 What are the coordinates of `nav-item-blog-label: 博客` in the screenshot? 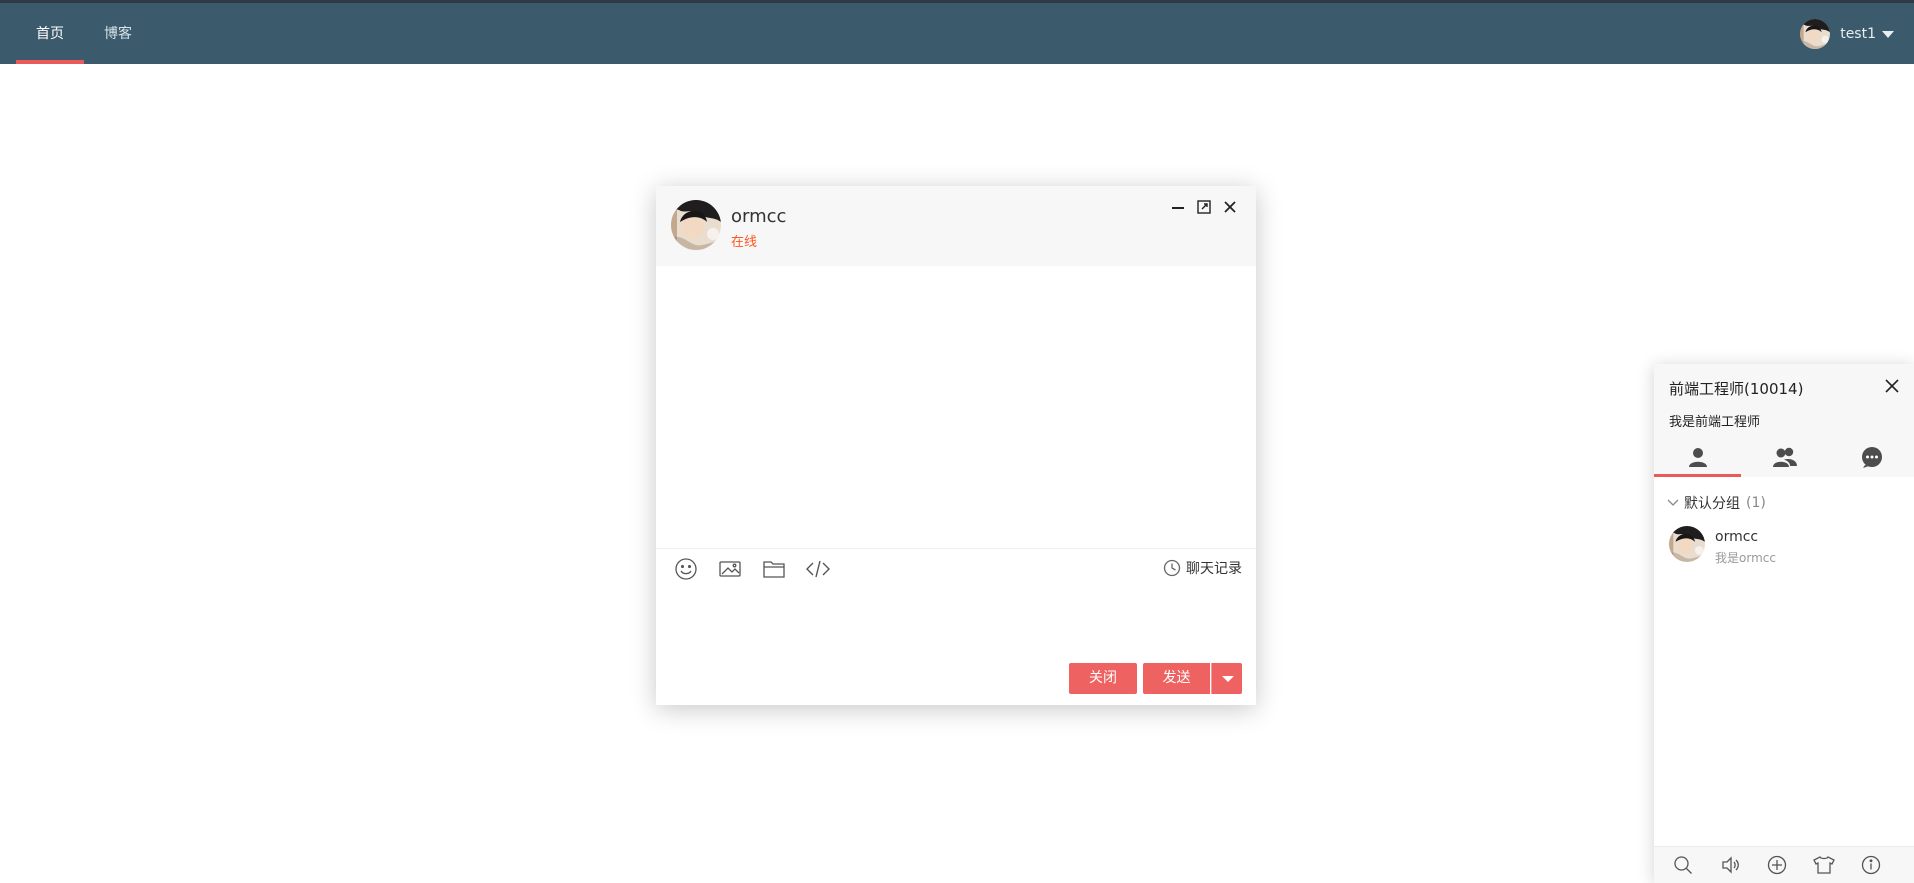 It's located at (118, 34).